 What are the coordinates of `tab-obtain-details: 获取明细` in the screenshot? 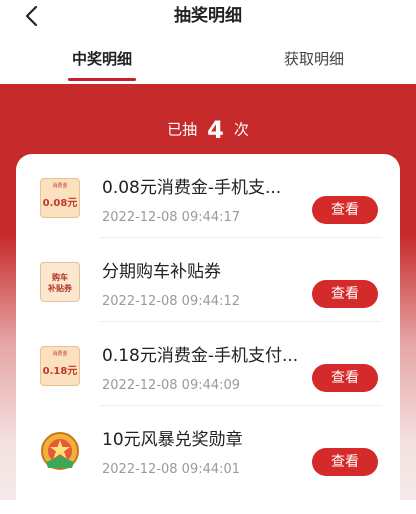 It's located at (314, 59).